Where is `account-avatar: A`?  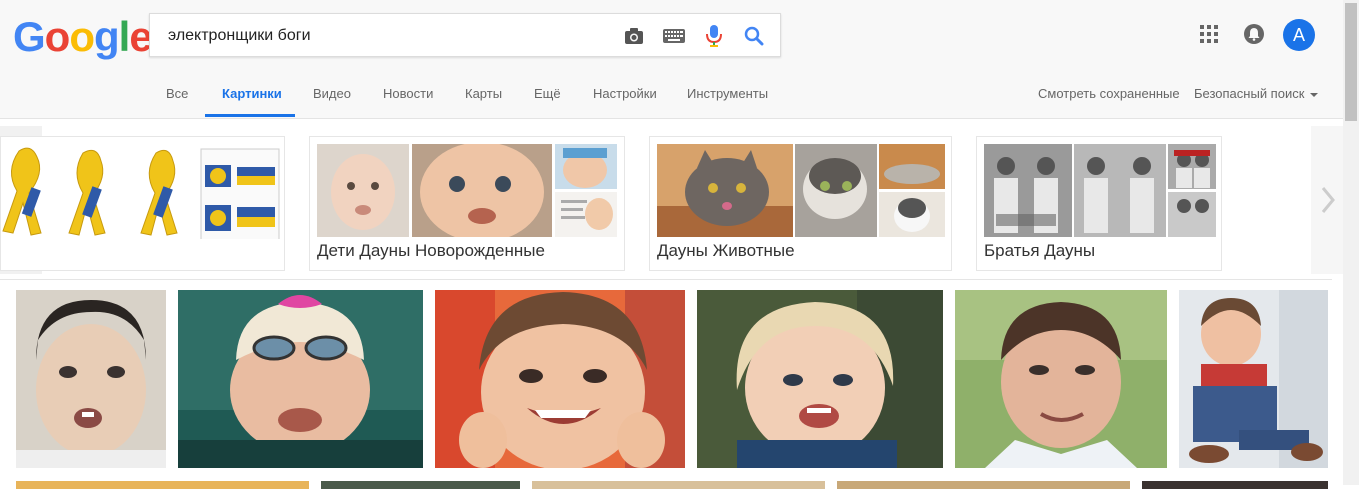
account-avatar: A is located at coordinates (1299, 35).